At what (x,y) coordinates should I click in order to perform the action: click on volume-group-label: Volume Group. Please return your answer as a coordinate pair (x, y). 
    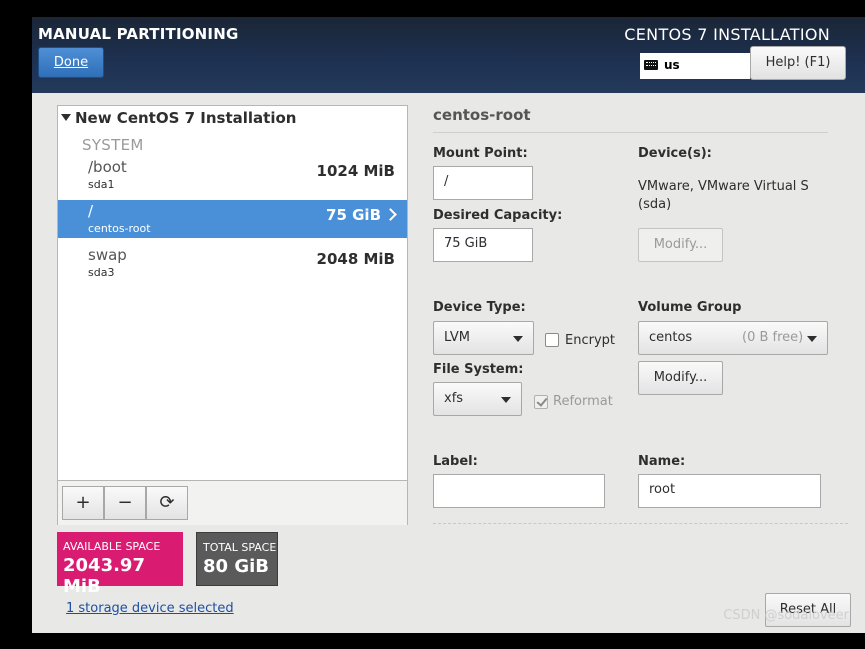
    Looking at the image, I should click on (690, 307).